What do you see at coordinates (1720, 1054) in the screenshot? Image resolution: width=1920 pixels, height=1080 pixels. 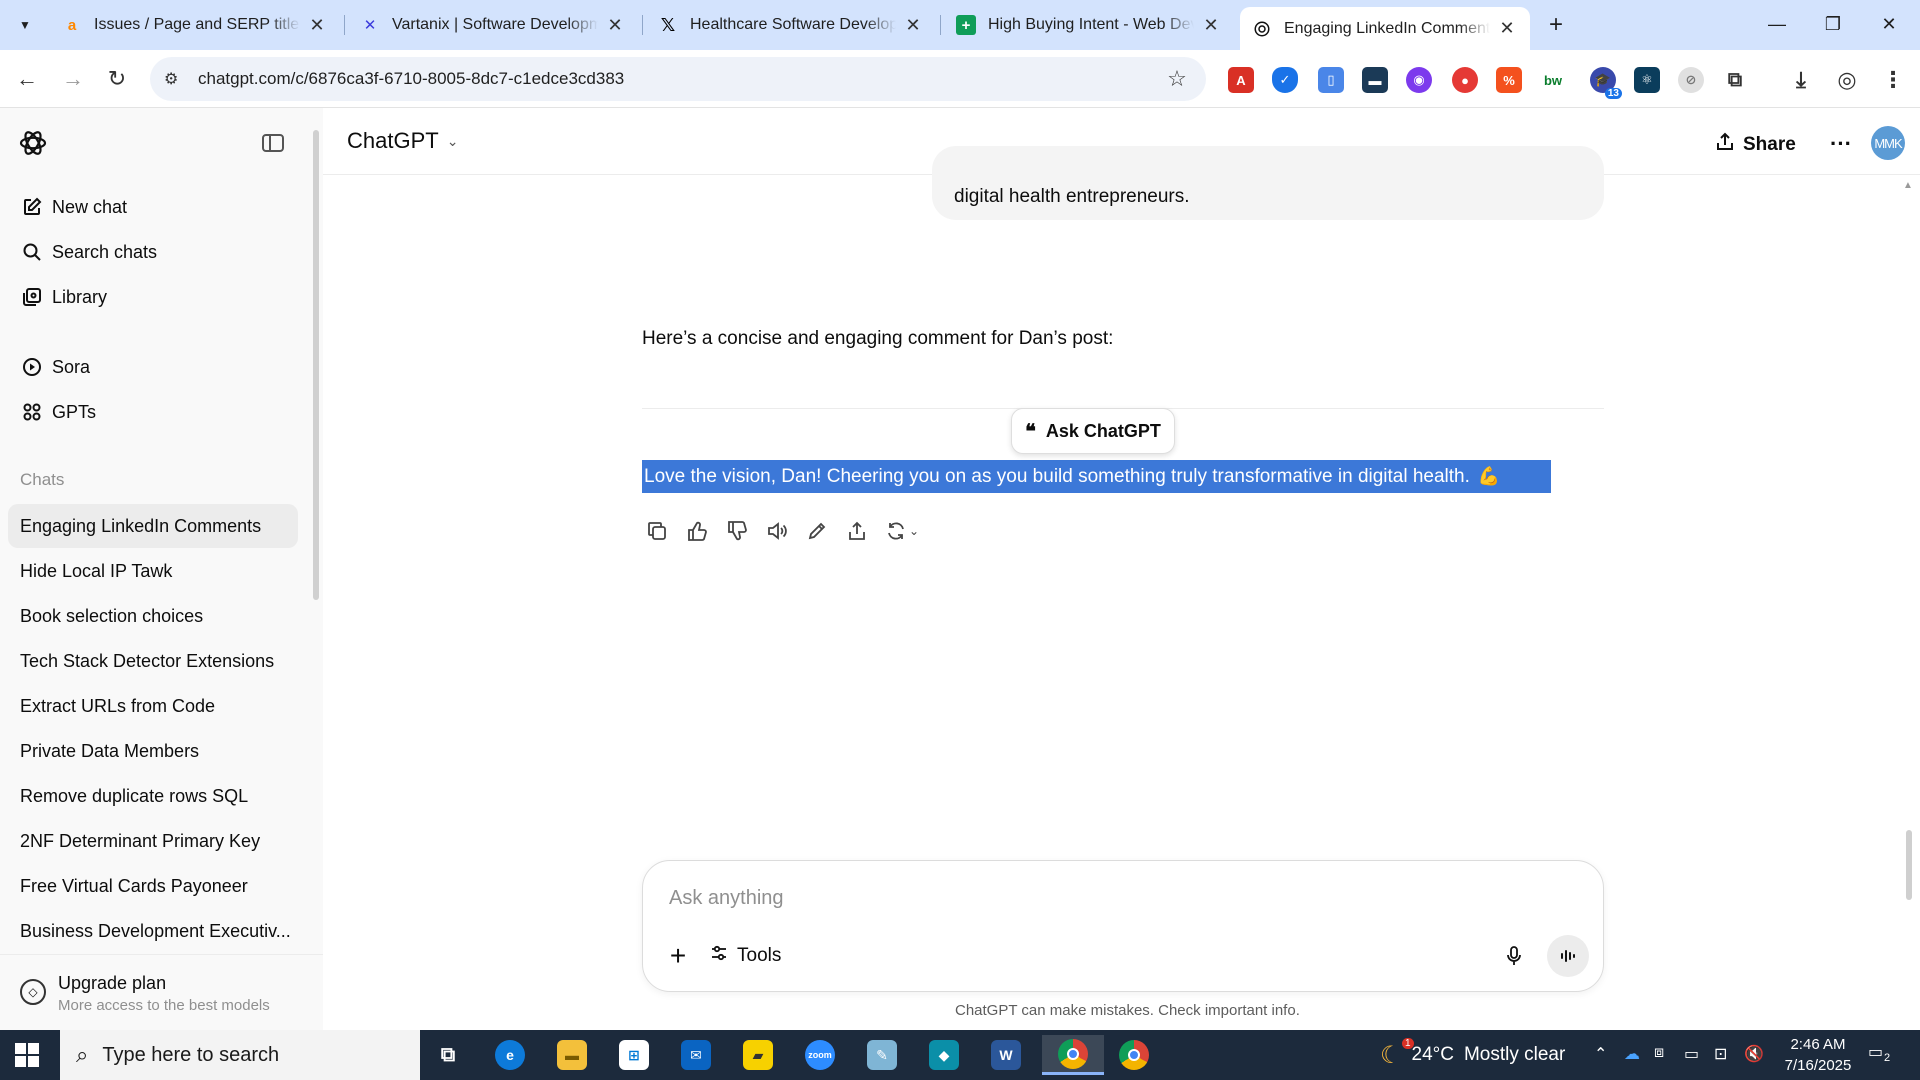 I see `network-icon: ⊡` at bounding box center [1720, 1054].